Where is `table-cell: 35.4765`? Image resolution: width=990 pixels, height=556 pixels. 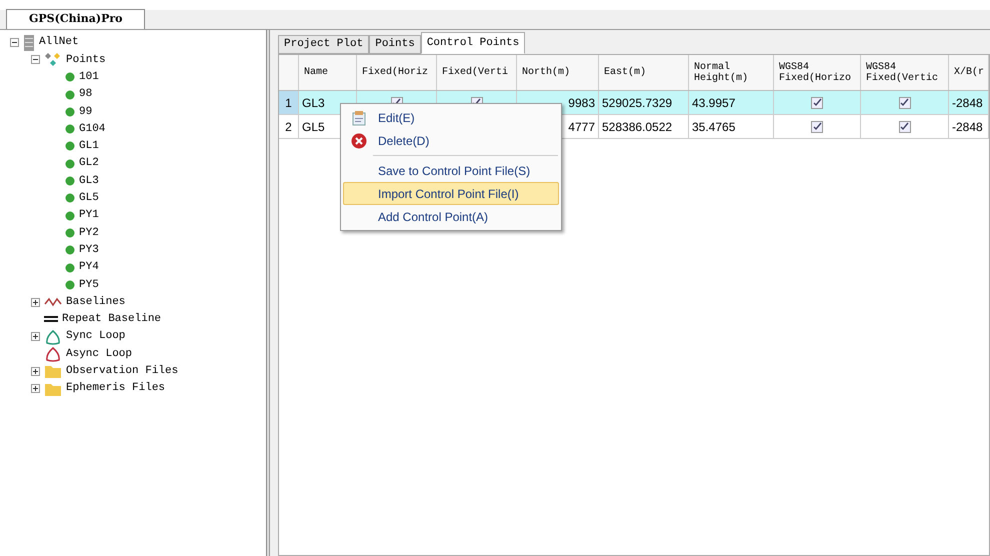
table-cell: 35.4765 is located at coordinates (731, 127).